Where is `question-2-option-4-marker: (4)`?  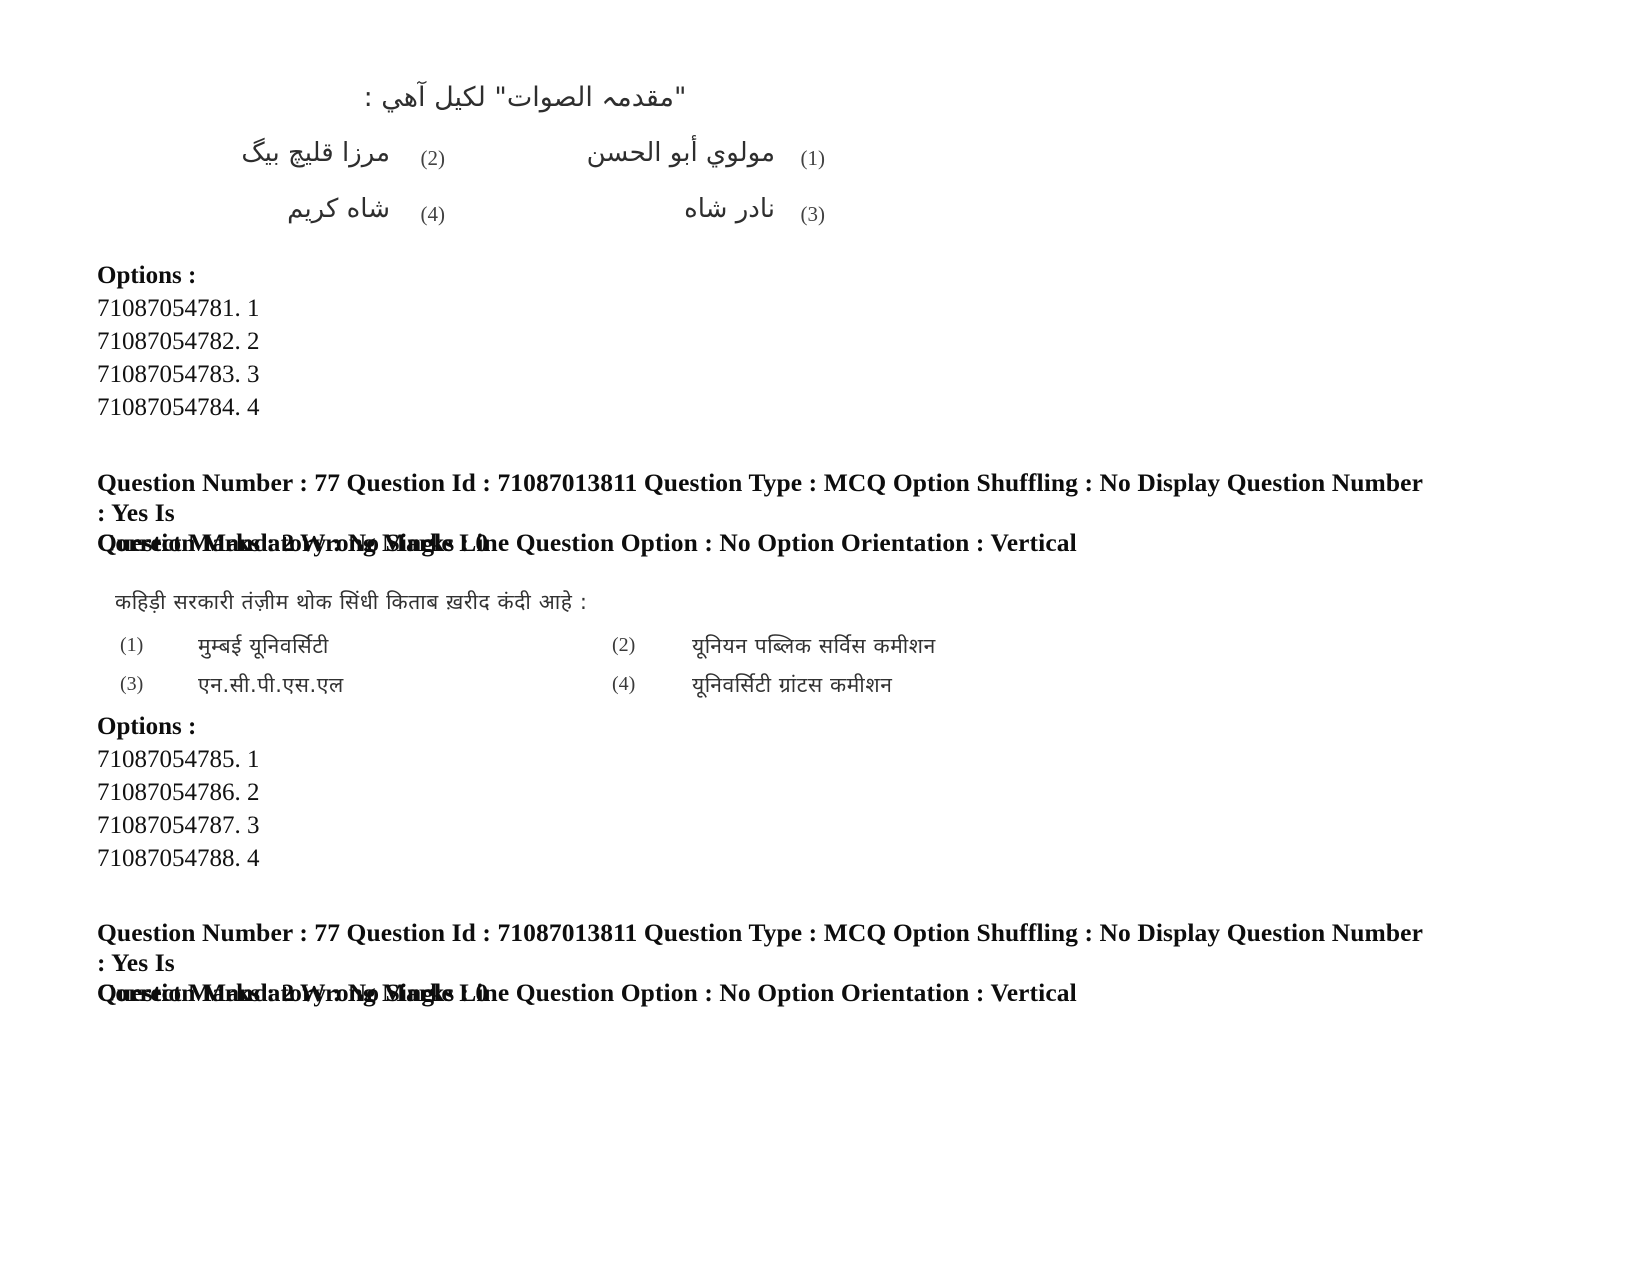
question-2-option-4-marker: (4) is located at coordinates (624, 684).